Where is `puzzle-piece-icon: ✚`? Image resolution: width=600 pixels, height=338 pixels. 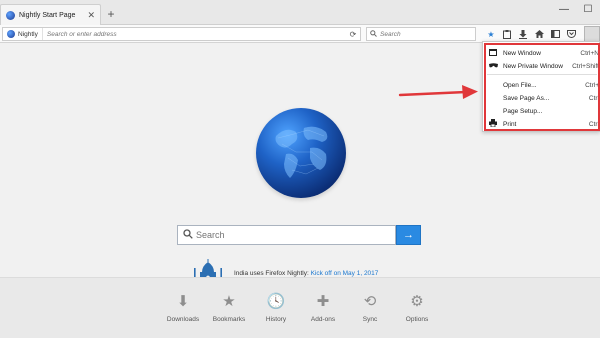 puzzle-piece-icon: ✚ is located at coordinates (323, 301).